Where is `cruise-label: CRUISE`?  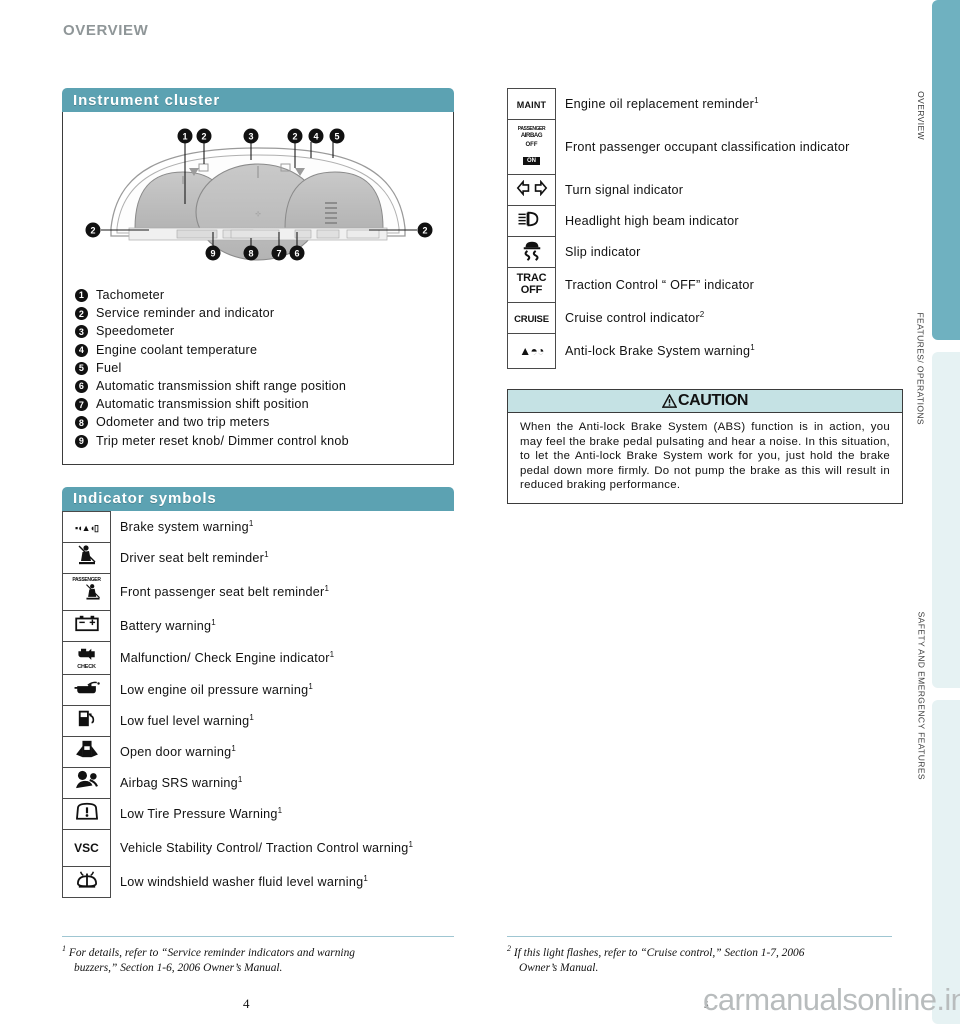 cruise-label: CRUISE is located at coordinates (531, 319).